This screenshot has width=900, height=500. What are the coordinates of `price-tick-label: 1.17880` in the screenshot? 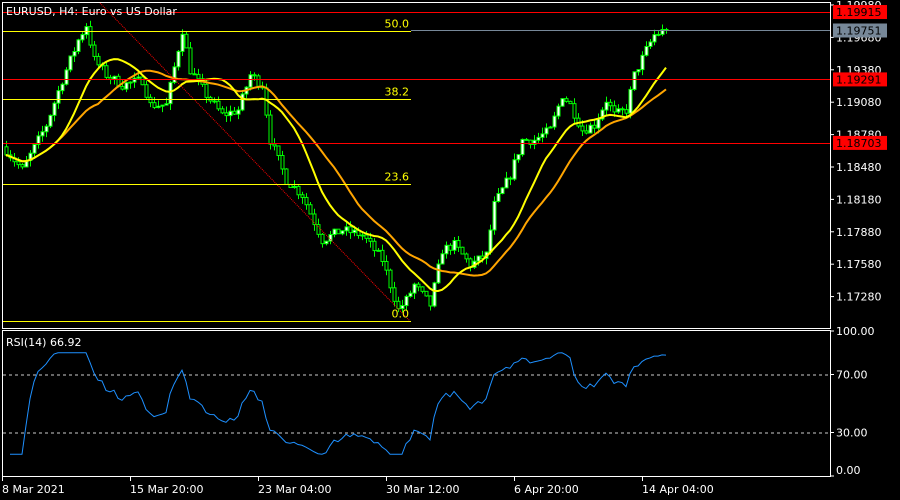 It's located at (859, 232).